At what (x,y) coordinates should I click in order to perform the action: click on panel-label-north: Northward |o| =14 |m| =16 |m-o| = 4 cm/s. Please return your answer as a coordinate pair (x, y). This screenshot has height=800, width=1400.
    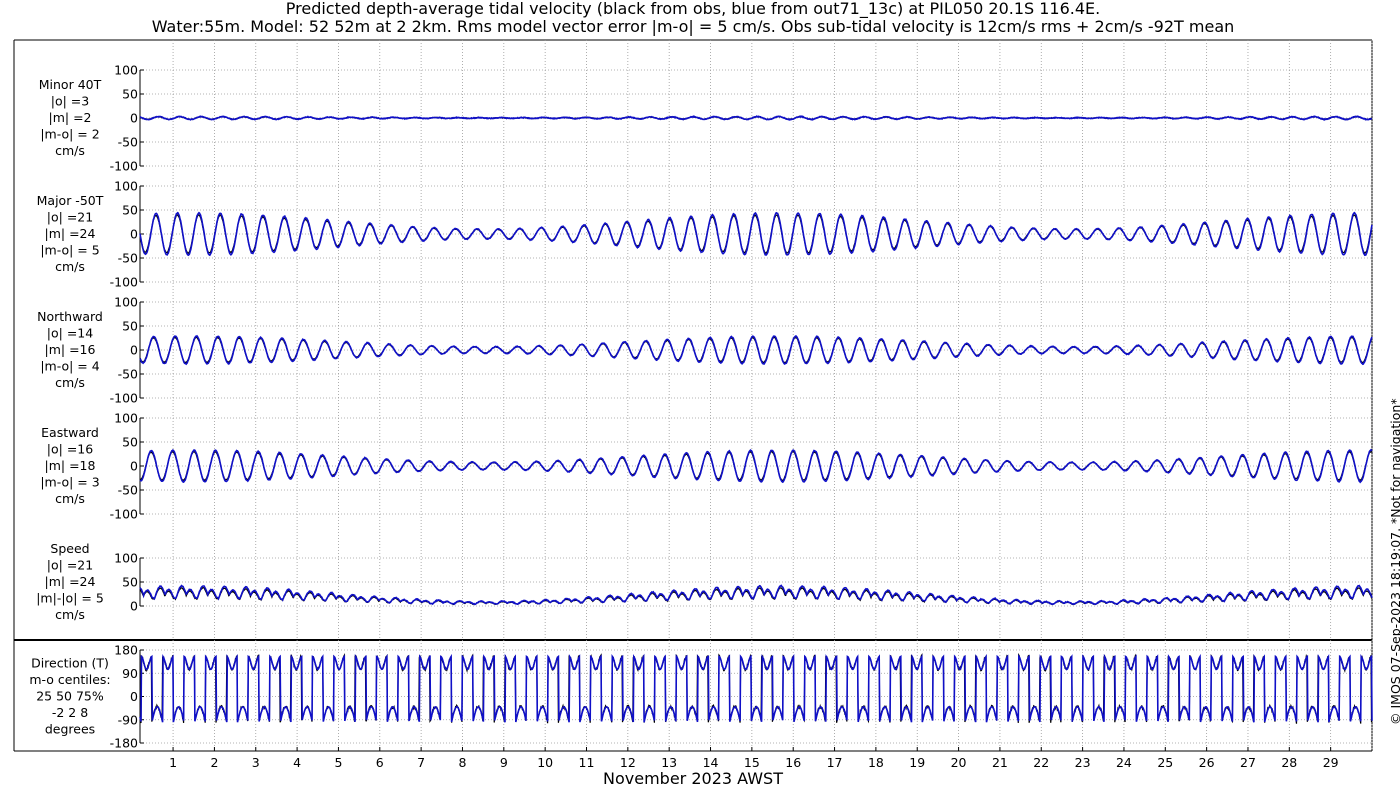
    Looking at the image, I should click on (70, 349).